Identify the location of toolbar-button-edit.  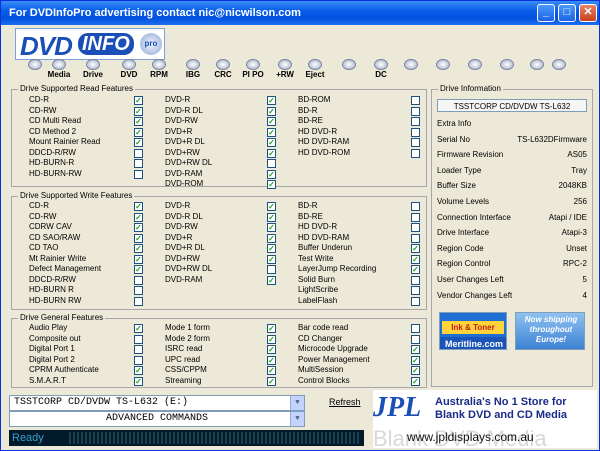
(475, 69).